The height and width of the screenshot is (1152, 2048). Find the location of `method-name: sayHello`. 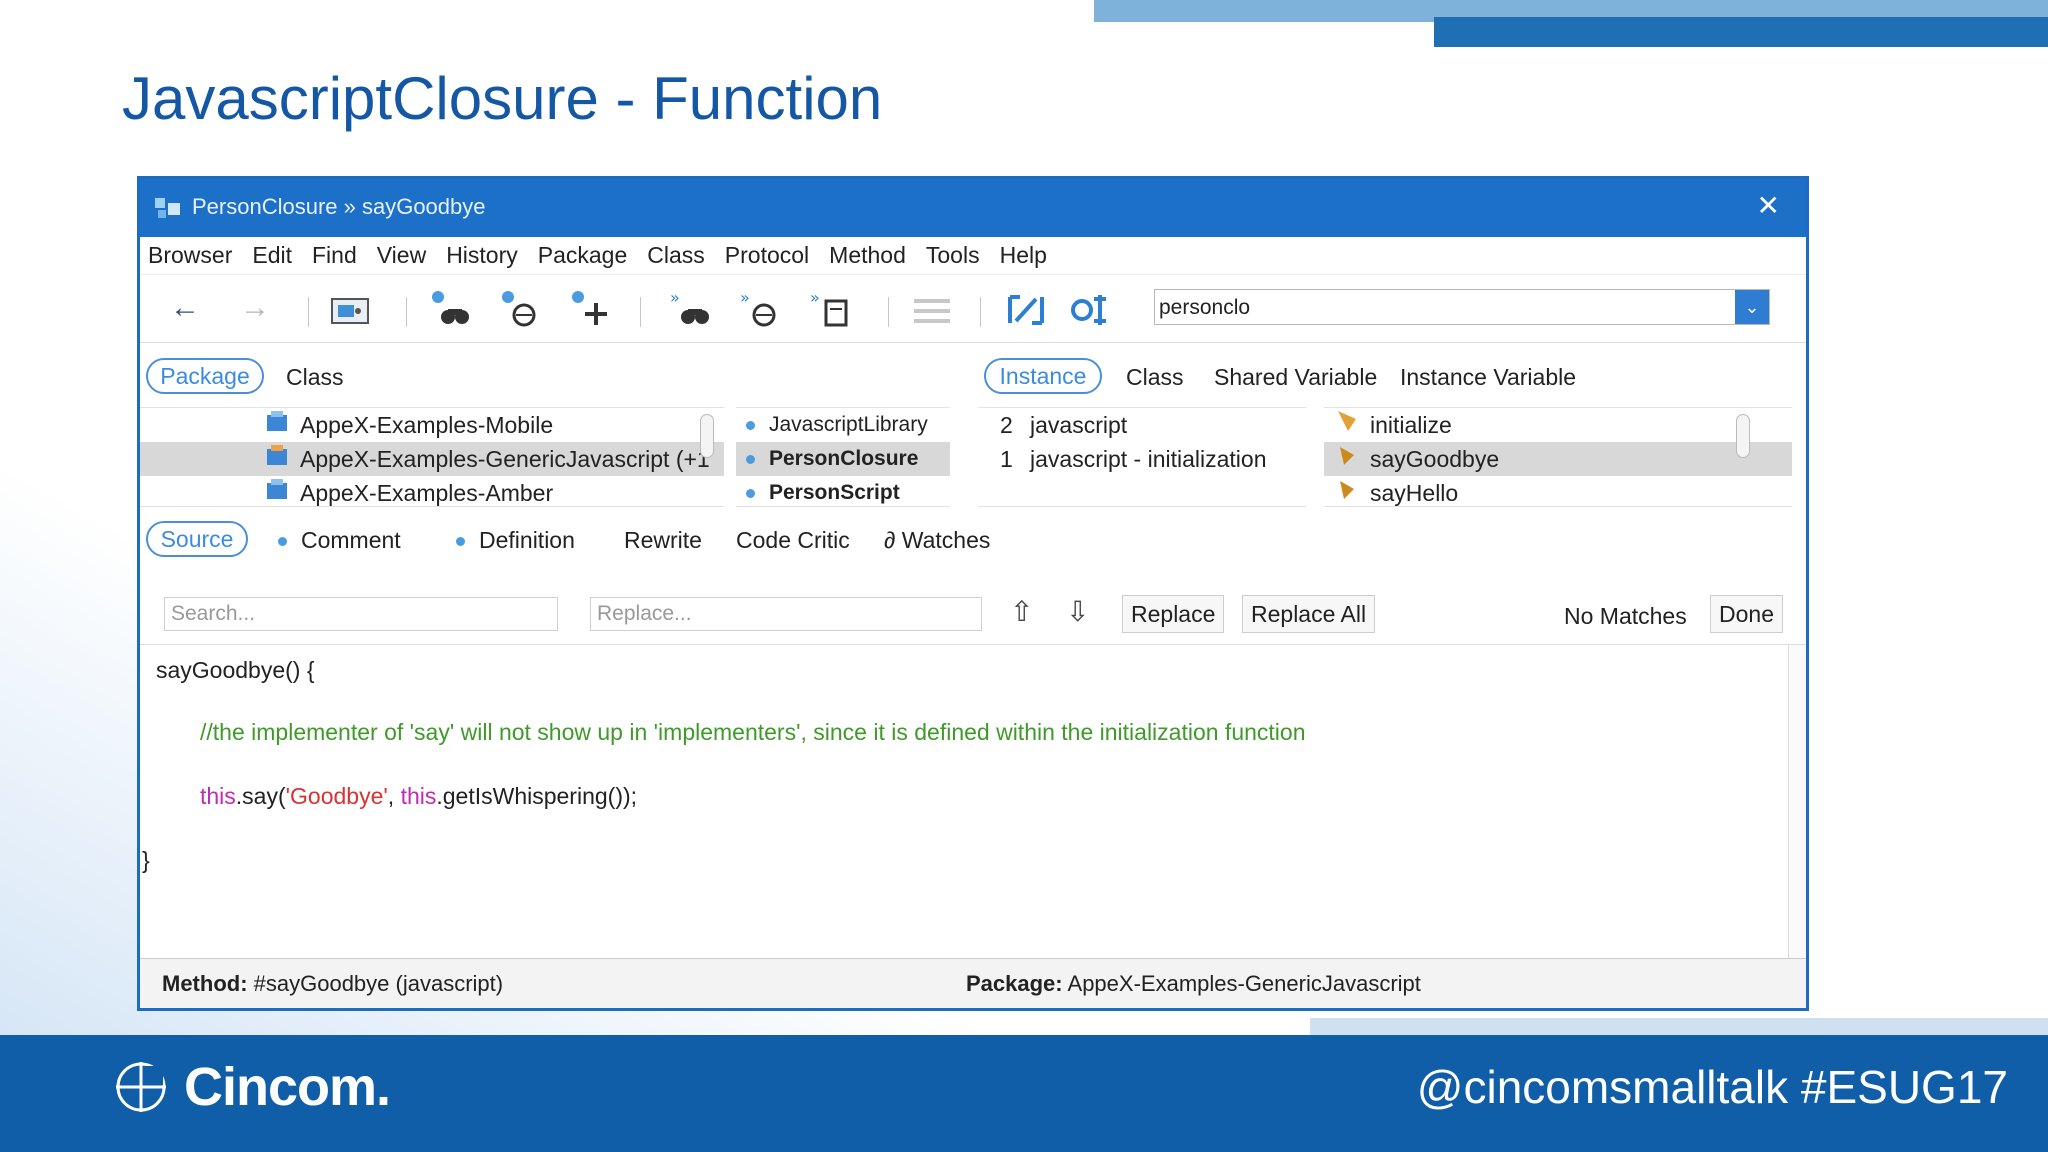

method-name: sayHello is located at coordinates (1414, 493).